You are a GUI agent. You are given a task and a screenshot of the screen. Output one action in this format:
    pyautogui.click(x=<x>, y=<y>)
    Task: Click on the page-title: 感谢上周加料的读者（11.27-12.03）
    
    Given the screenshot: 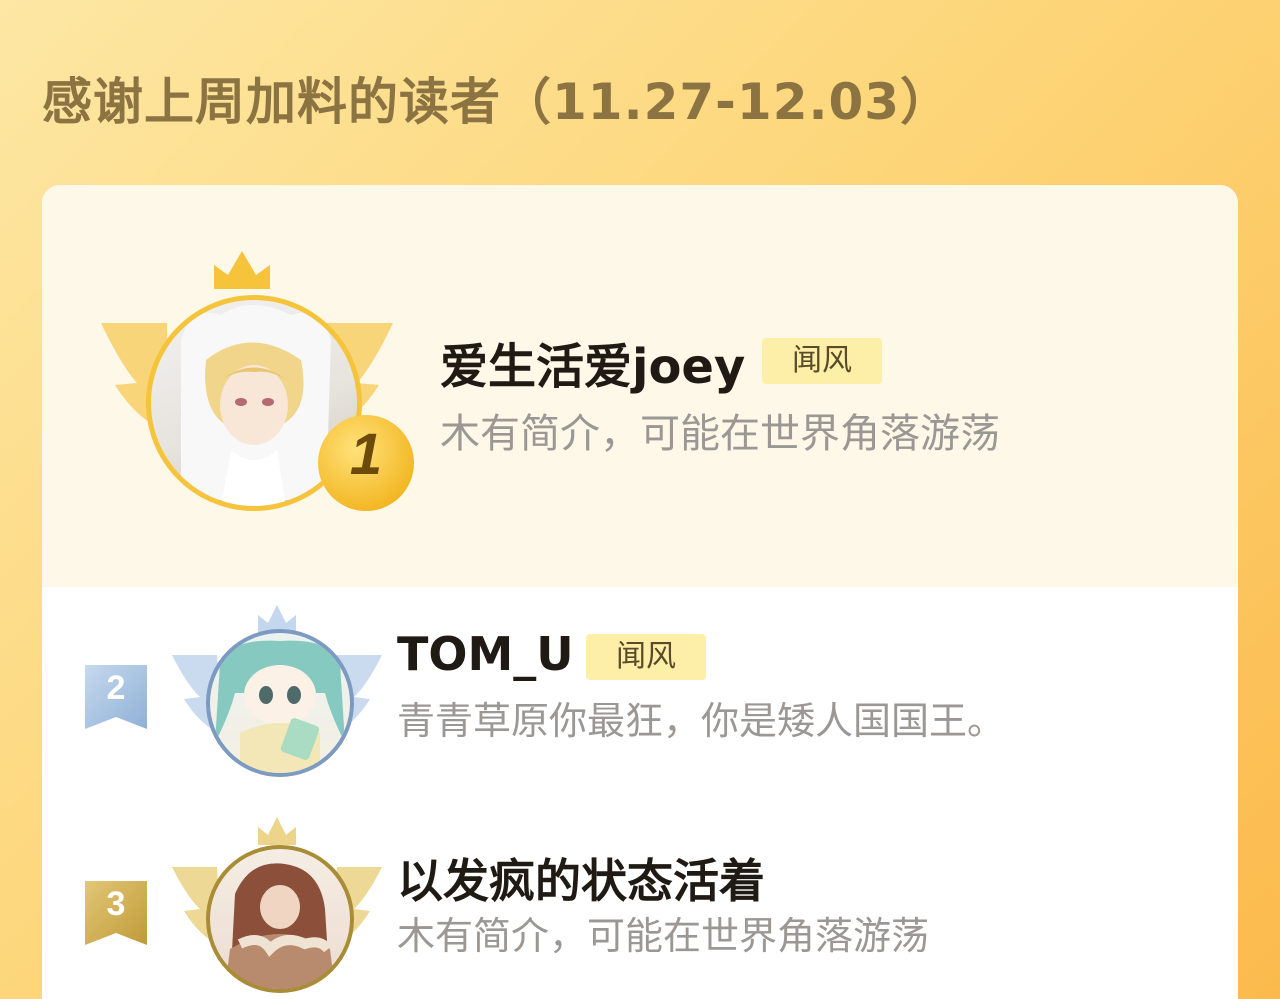 What is the action you would take?
    pyautogui.click(x=497, y=102)
    